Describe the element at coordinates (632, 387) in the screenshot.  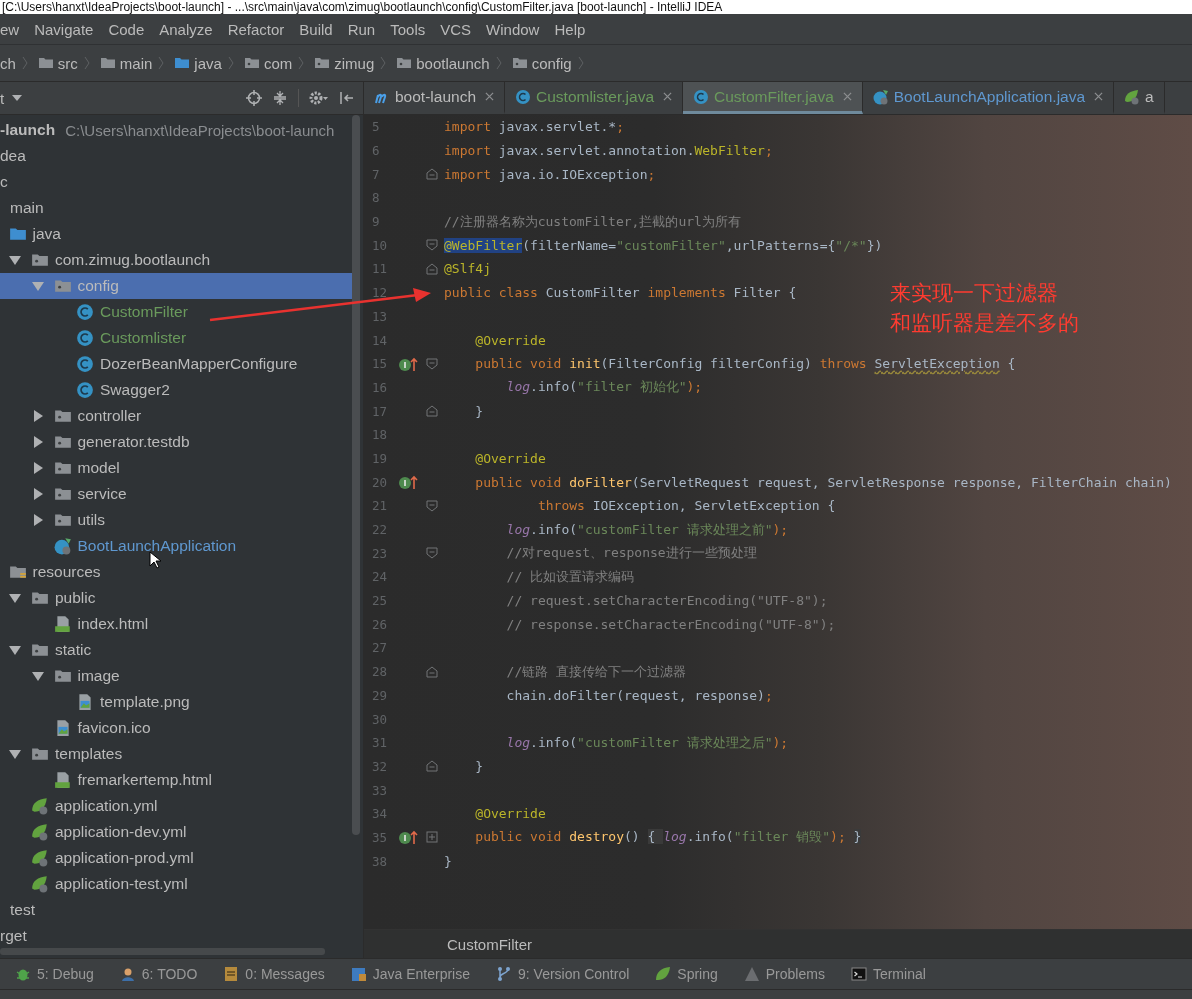
I see `code-token: "filter 初始化"` at that location.